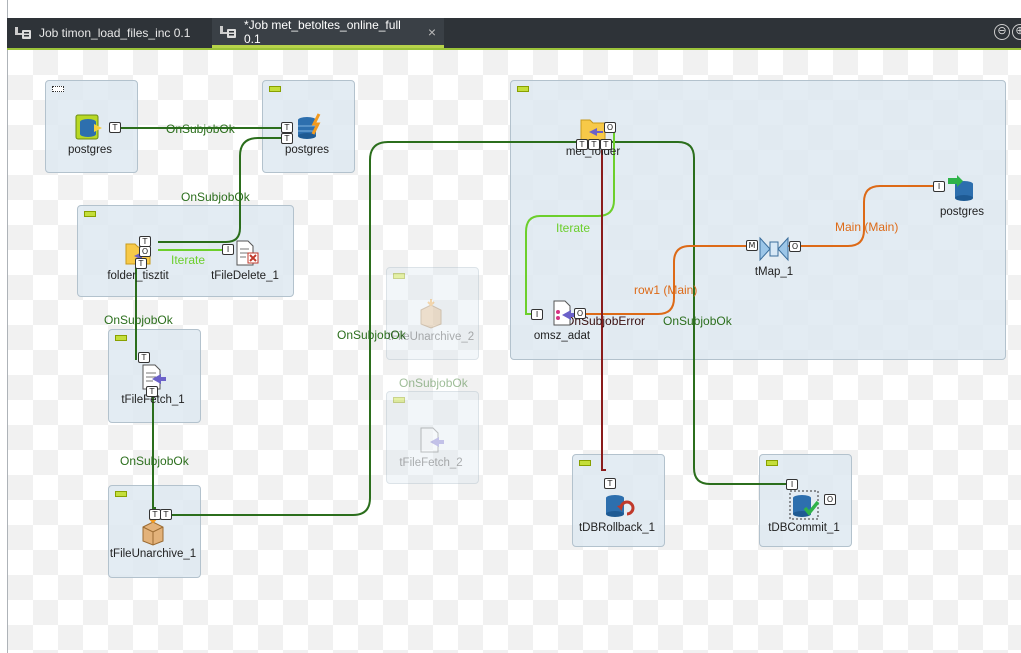 The width and height of the screenshot is (1021, 653). I want to click on component-label: tMap_1, so click(774, 272).